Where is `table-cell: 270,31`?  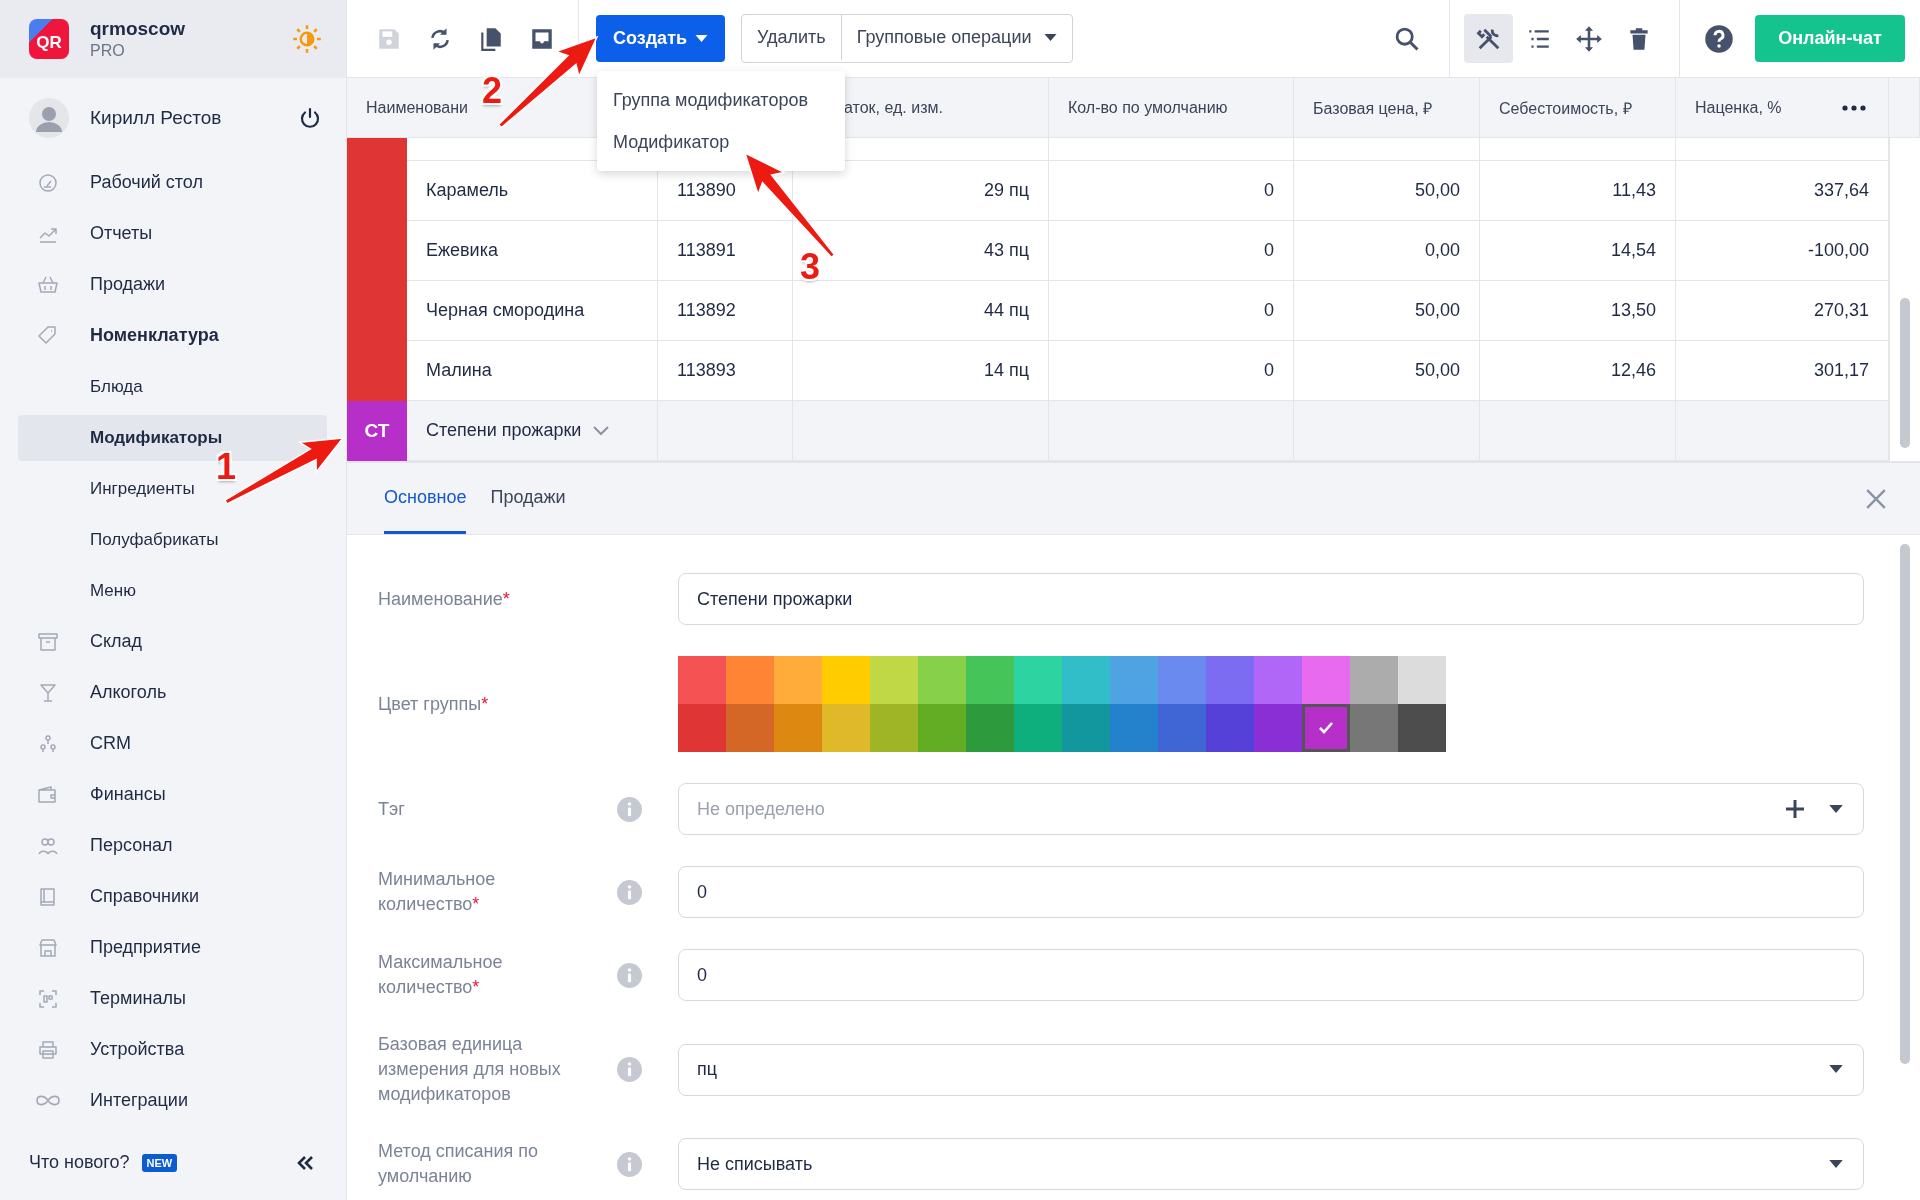 table-cell: 270,31 is located at coordinates (1782, 311).